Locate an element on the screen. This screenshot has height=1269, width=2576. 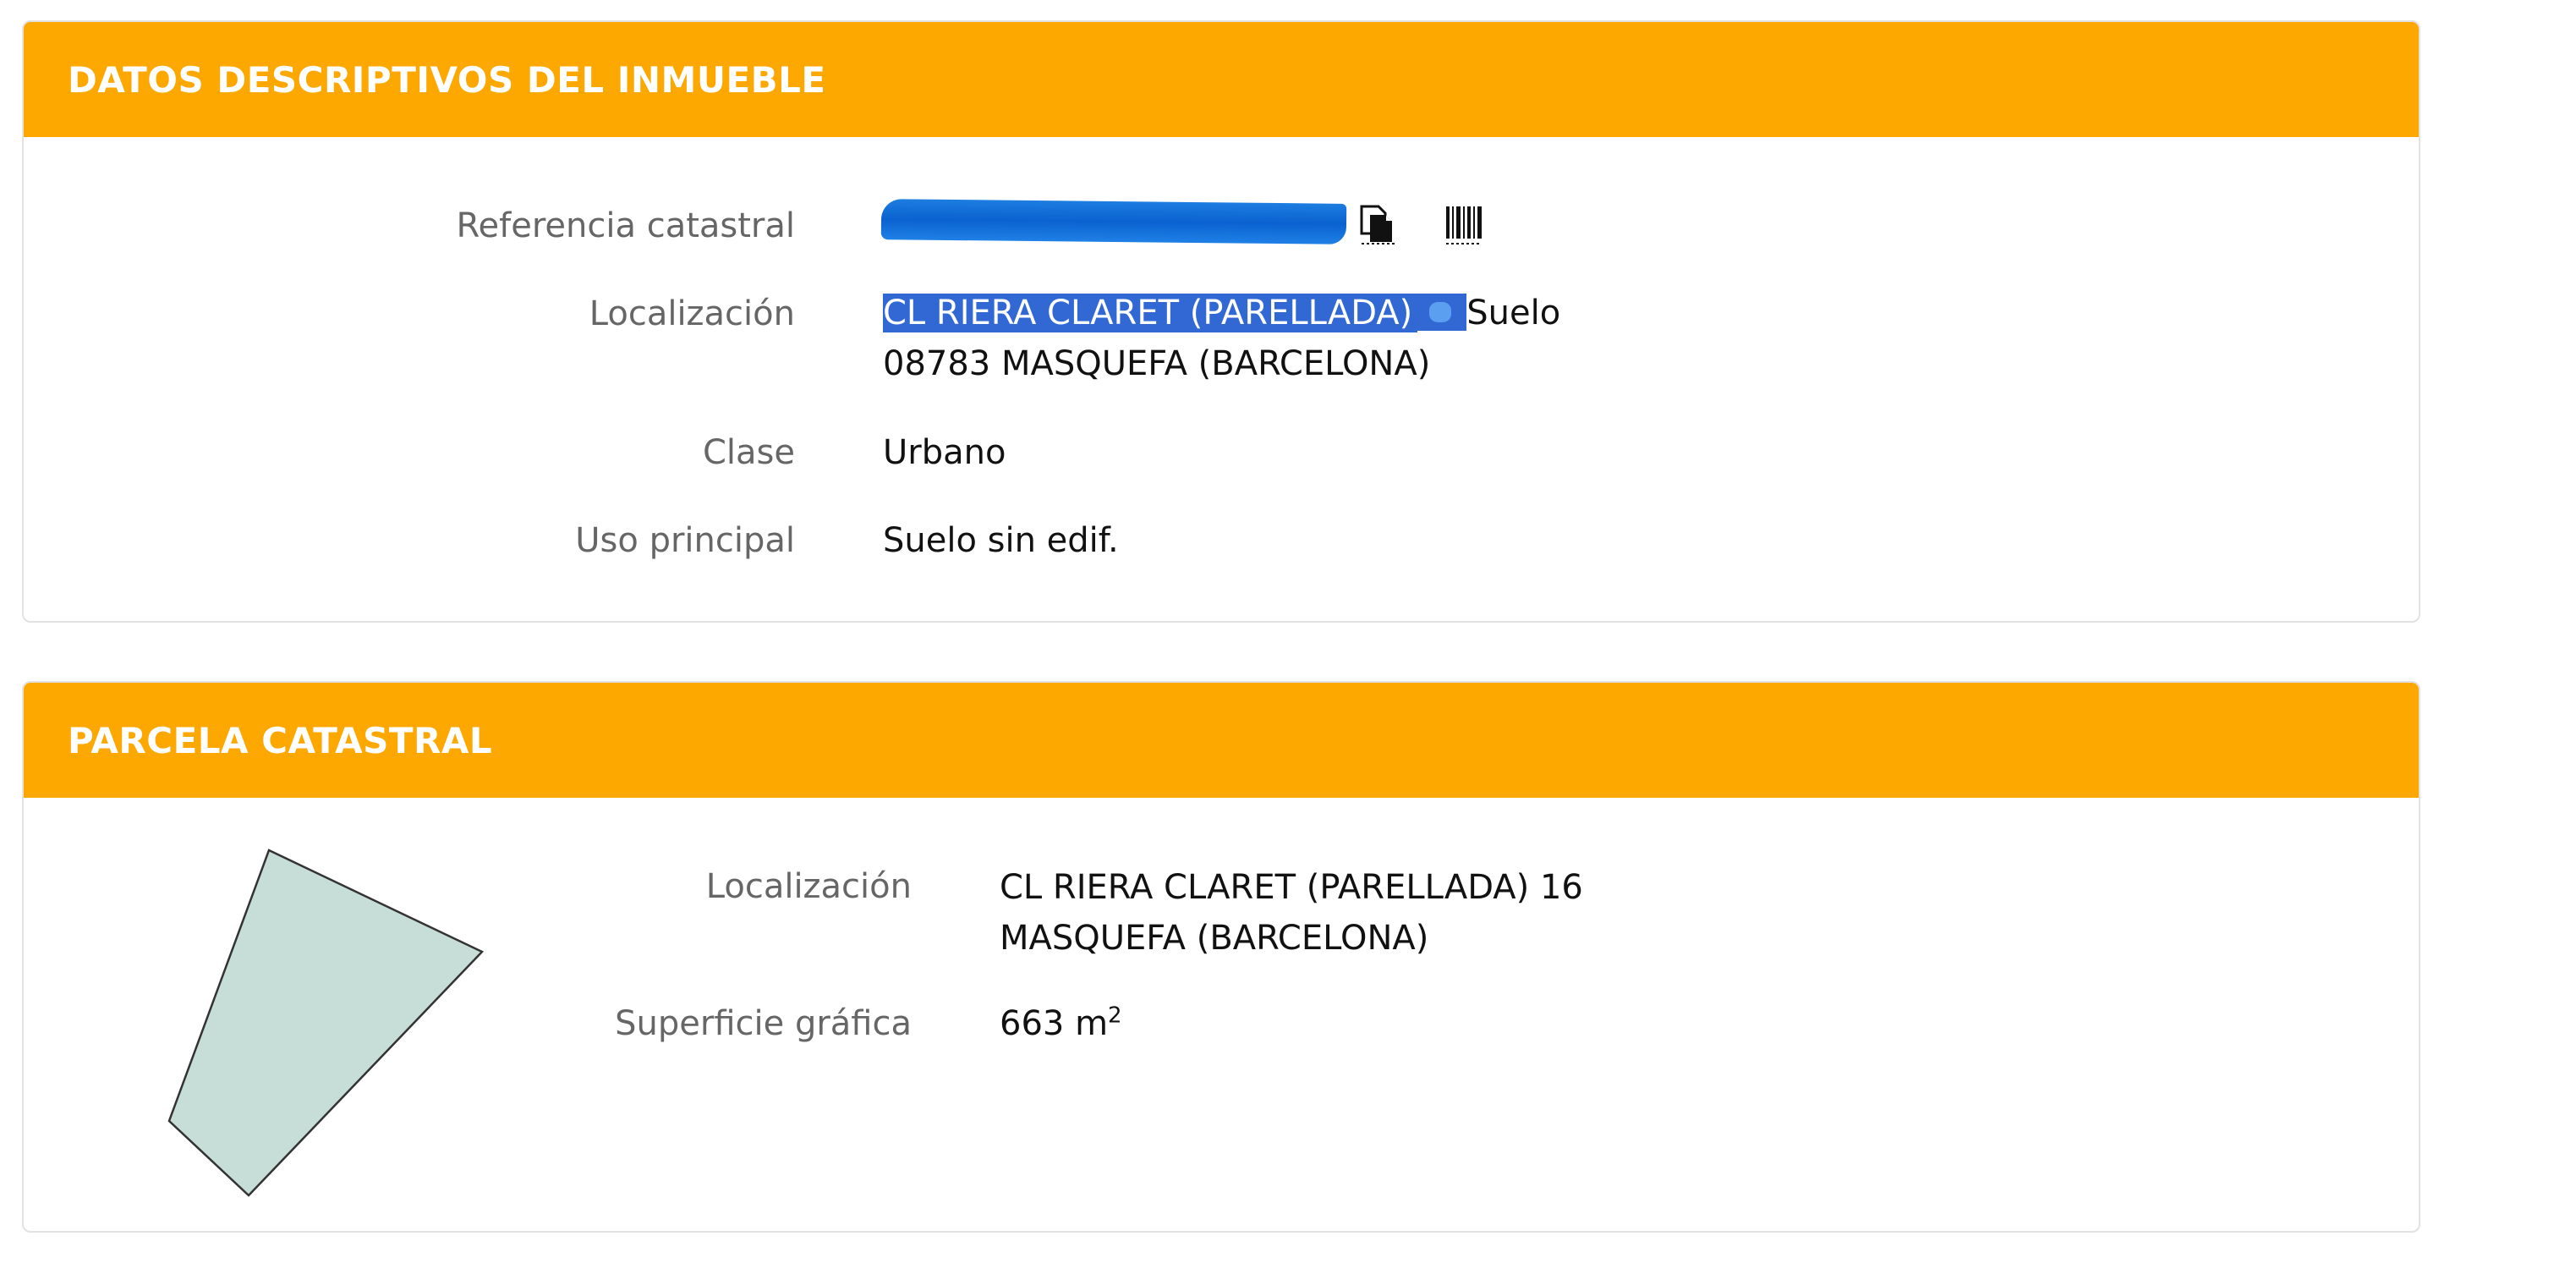
localizacion-label: Localización is located at coordinates (692, 313).